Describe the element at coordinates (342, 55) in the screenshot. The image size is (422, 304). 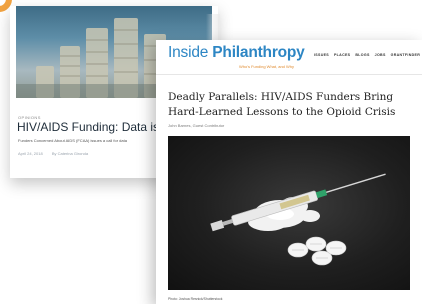
I see `nav-item-places: PLACES` at that location.